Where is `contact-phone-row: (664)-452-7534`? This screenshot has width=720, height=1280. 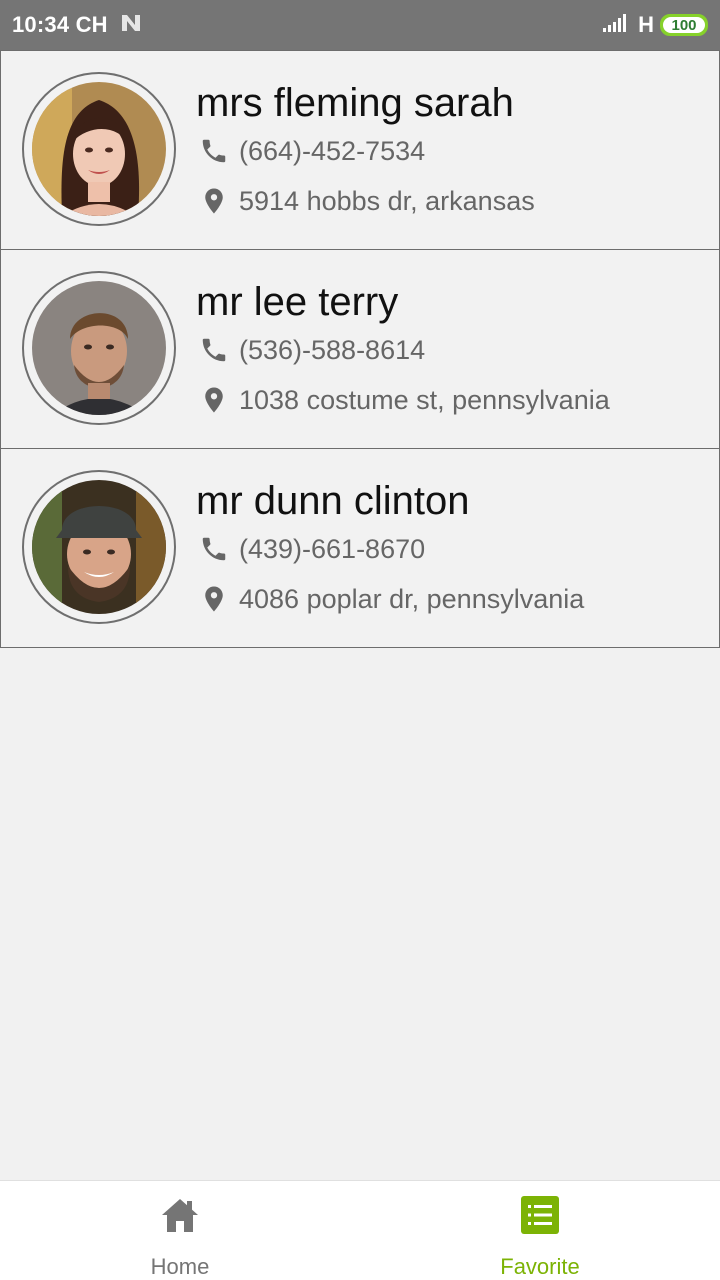 contact-phone-row: (664)-452-7534 is located at coordinates (311, 151).